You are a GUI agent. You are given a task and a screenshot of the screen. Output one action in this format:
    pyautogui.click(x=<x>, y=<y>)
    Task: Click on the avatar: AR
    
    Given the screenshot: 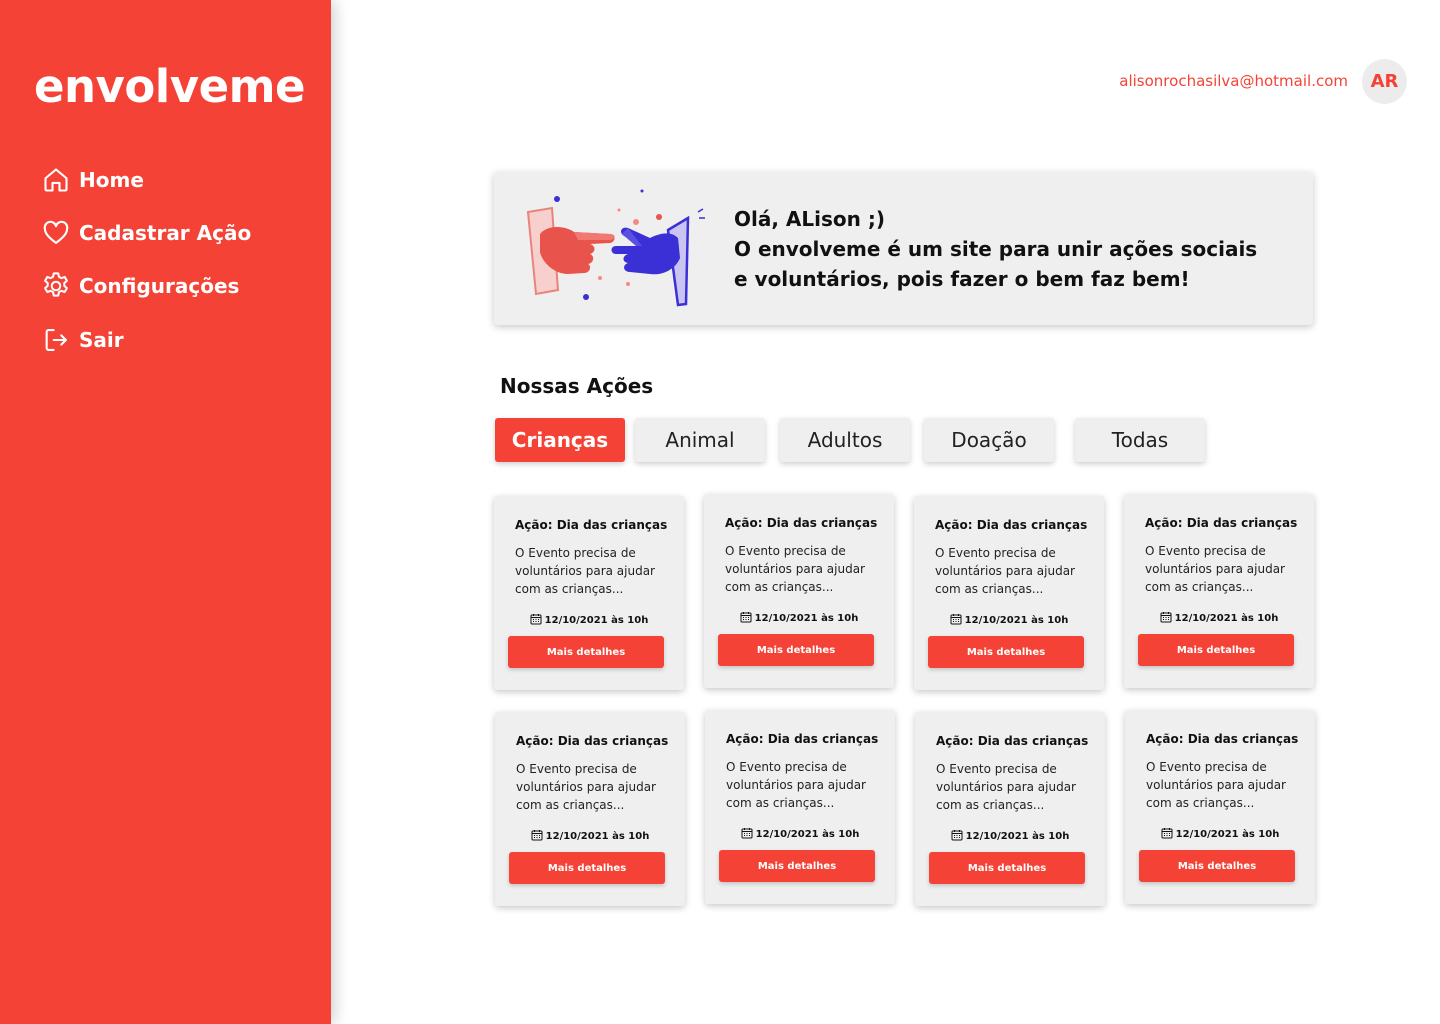 What is the action you would take?
    pyautogui.click(x=1384, y=81)
    